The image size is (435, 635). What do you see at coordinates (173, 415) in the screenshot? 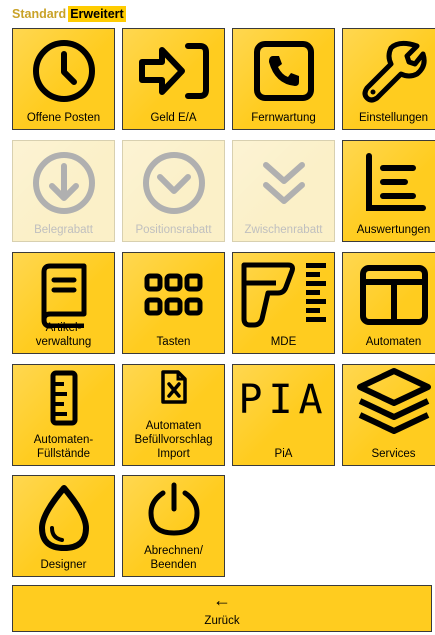
I see `automaten-befuellvorschlag-import-button: Automaten Befüllvorschlag Import` at bounding box center [173, 415].